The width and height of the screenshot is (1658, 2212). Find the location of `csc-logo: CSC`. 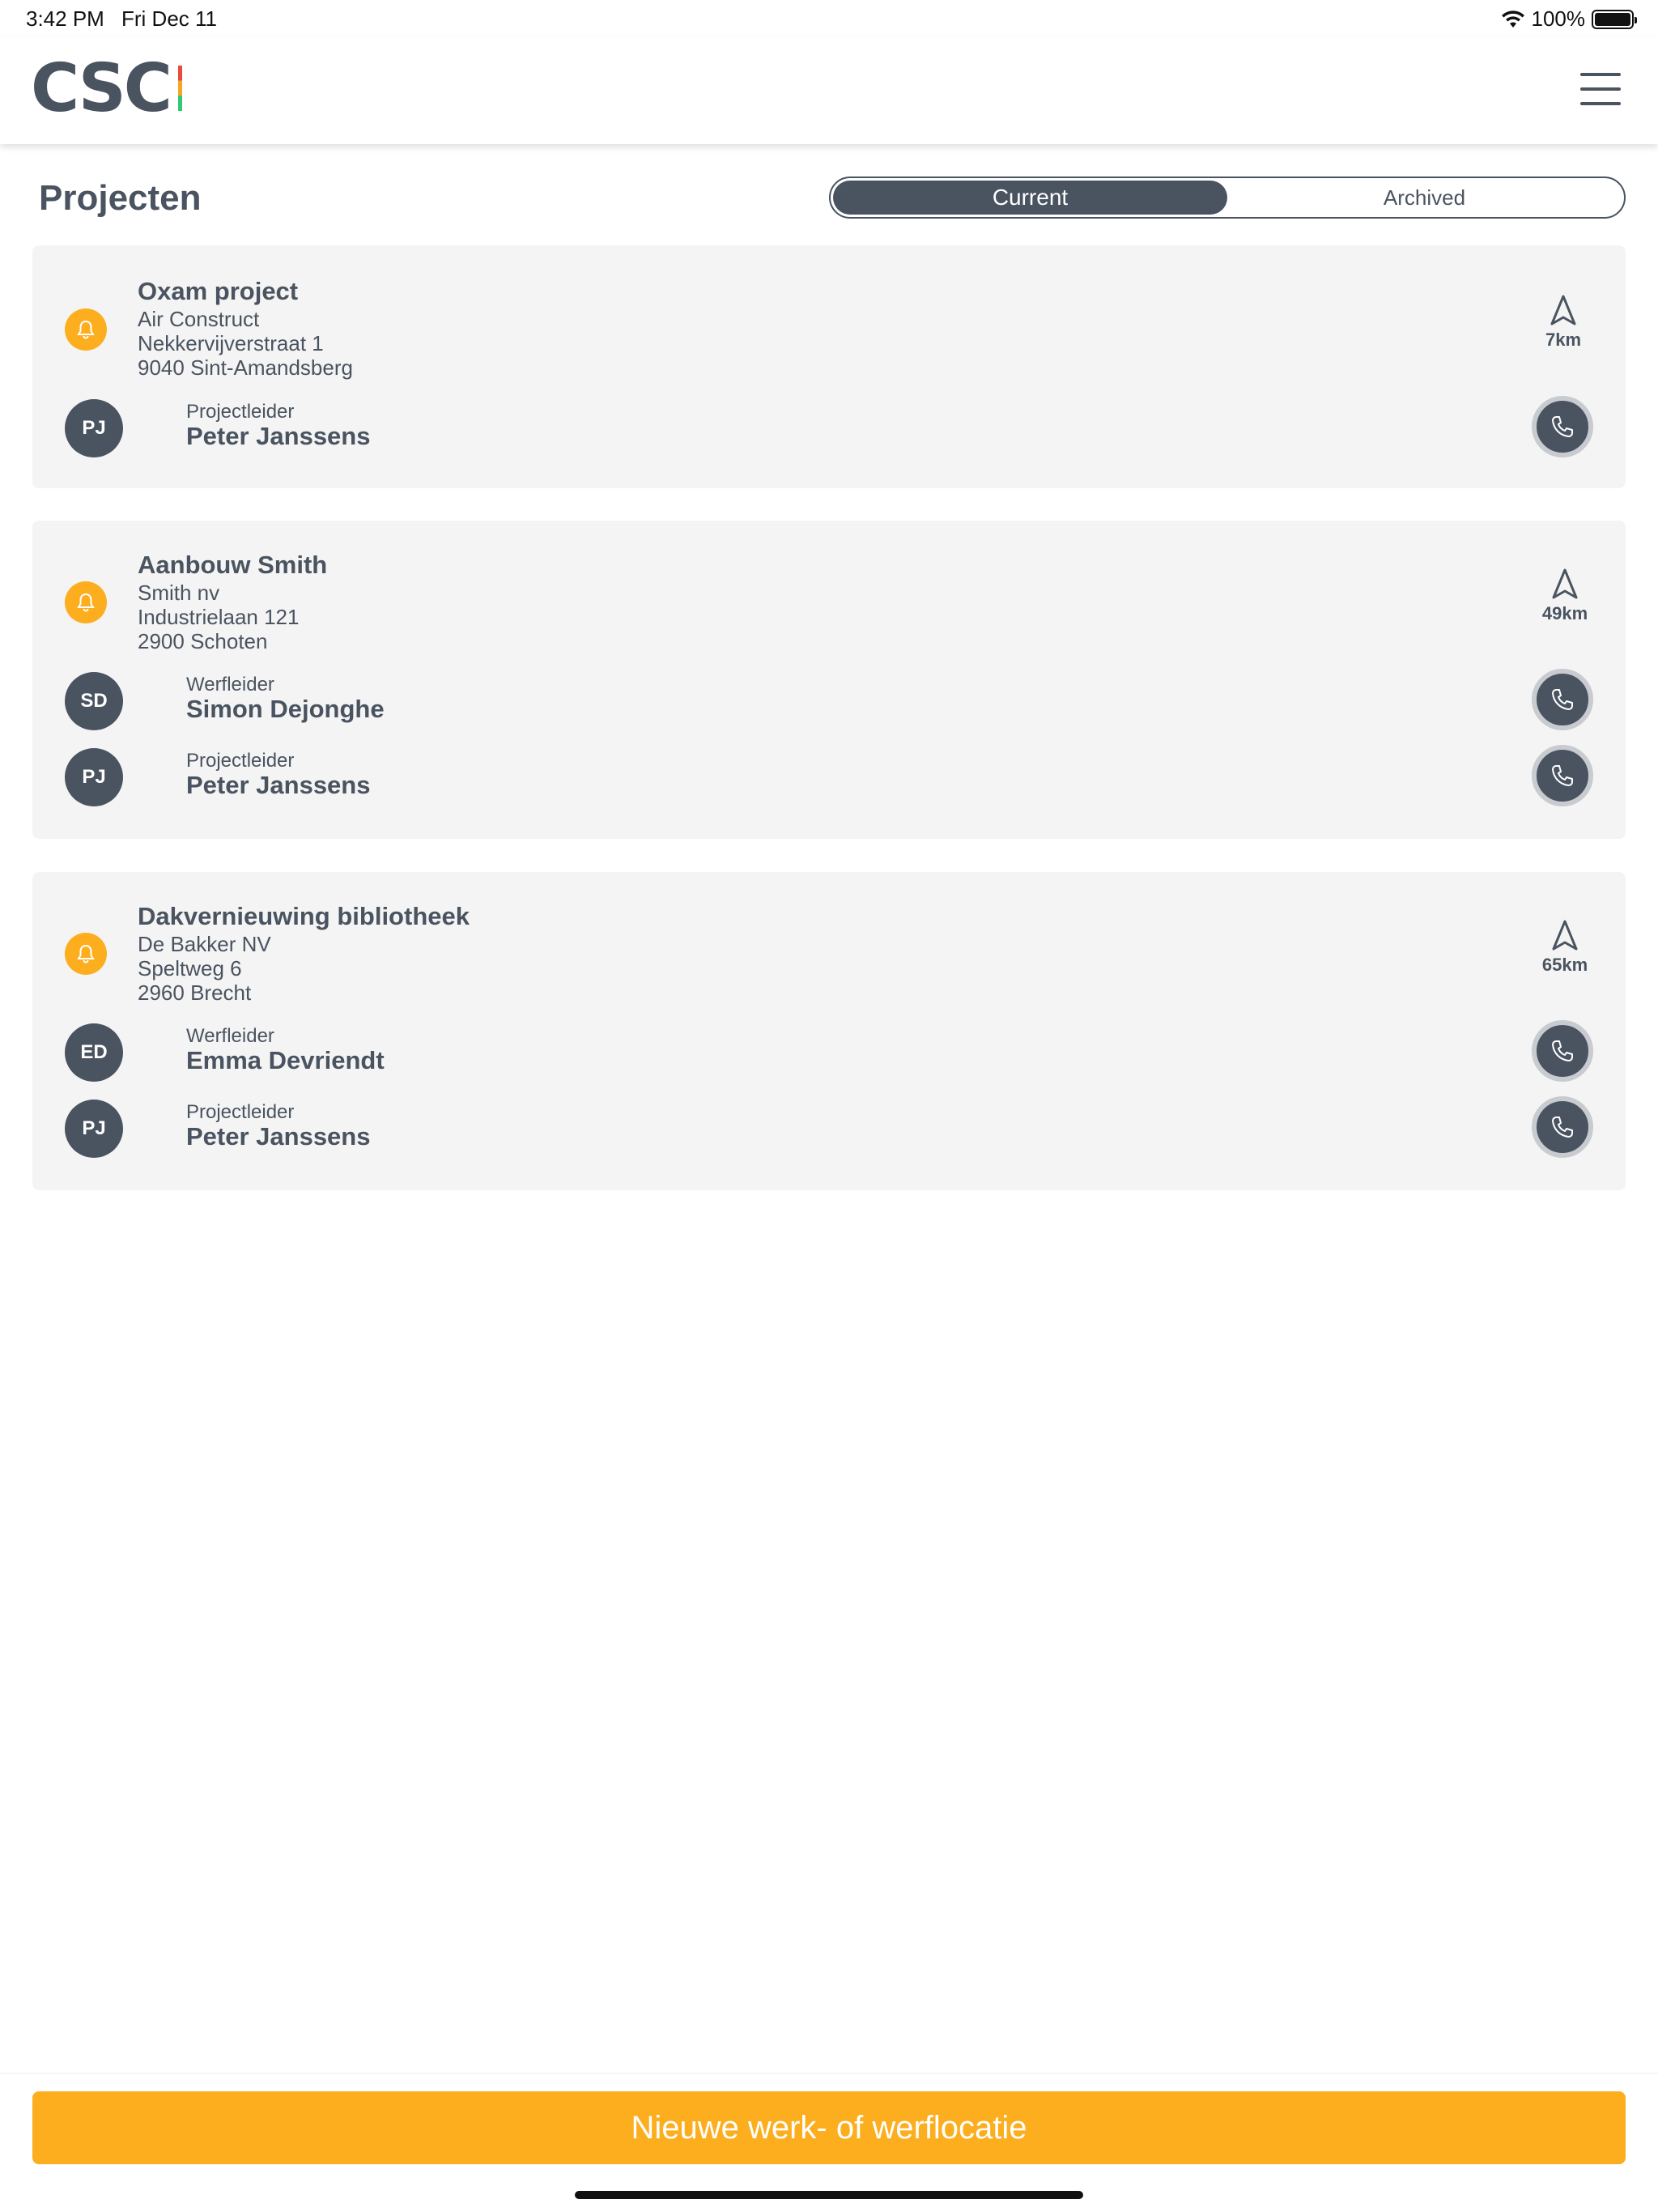

csc-logo: CSC is located at coordinates (106, 88).